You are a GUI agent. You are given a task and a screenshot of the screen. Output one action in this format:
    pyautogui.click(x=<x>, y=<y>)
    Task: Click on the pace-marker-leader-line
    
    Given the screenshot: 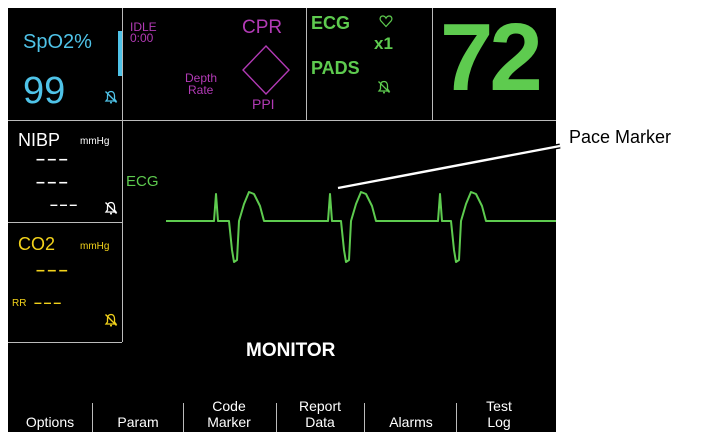 What is the action you would take?
    pyautogui.click(x=449, y=167)
    